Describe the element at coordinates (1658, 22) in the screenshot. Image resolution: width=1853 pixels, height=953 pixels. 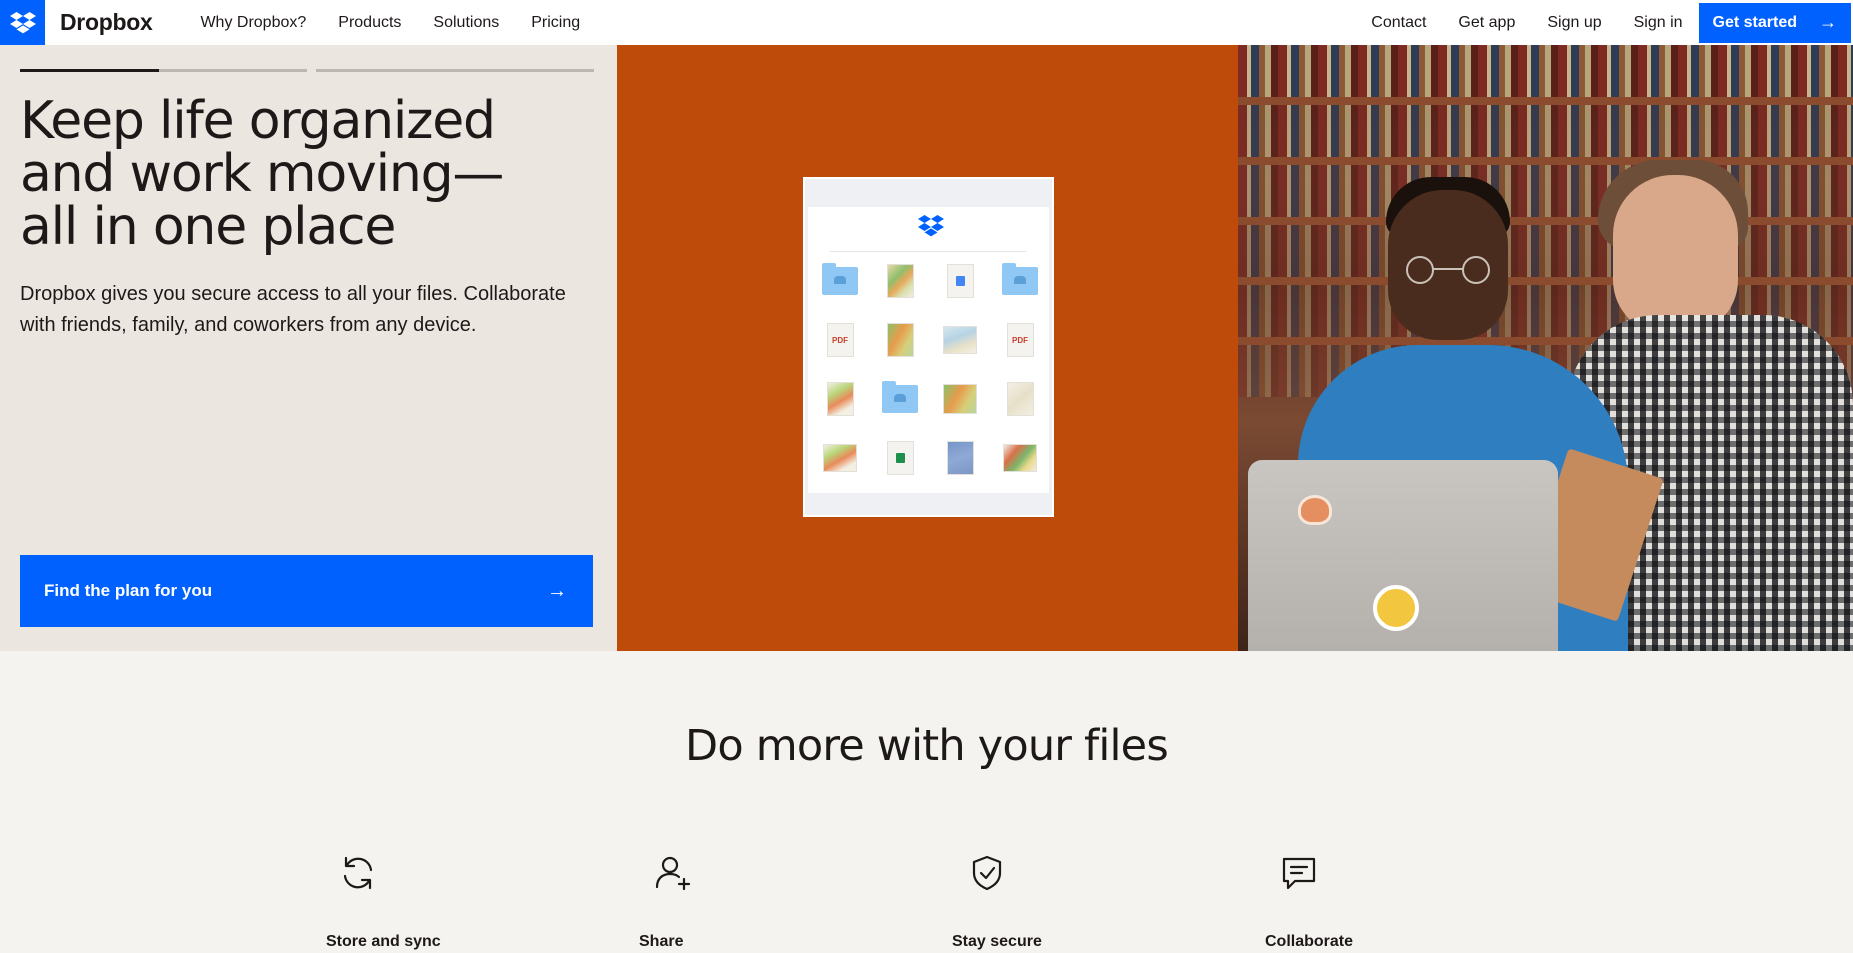
I see `nav-sign-in: Sign in` at that location.